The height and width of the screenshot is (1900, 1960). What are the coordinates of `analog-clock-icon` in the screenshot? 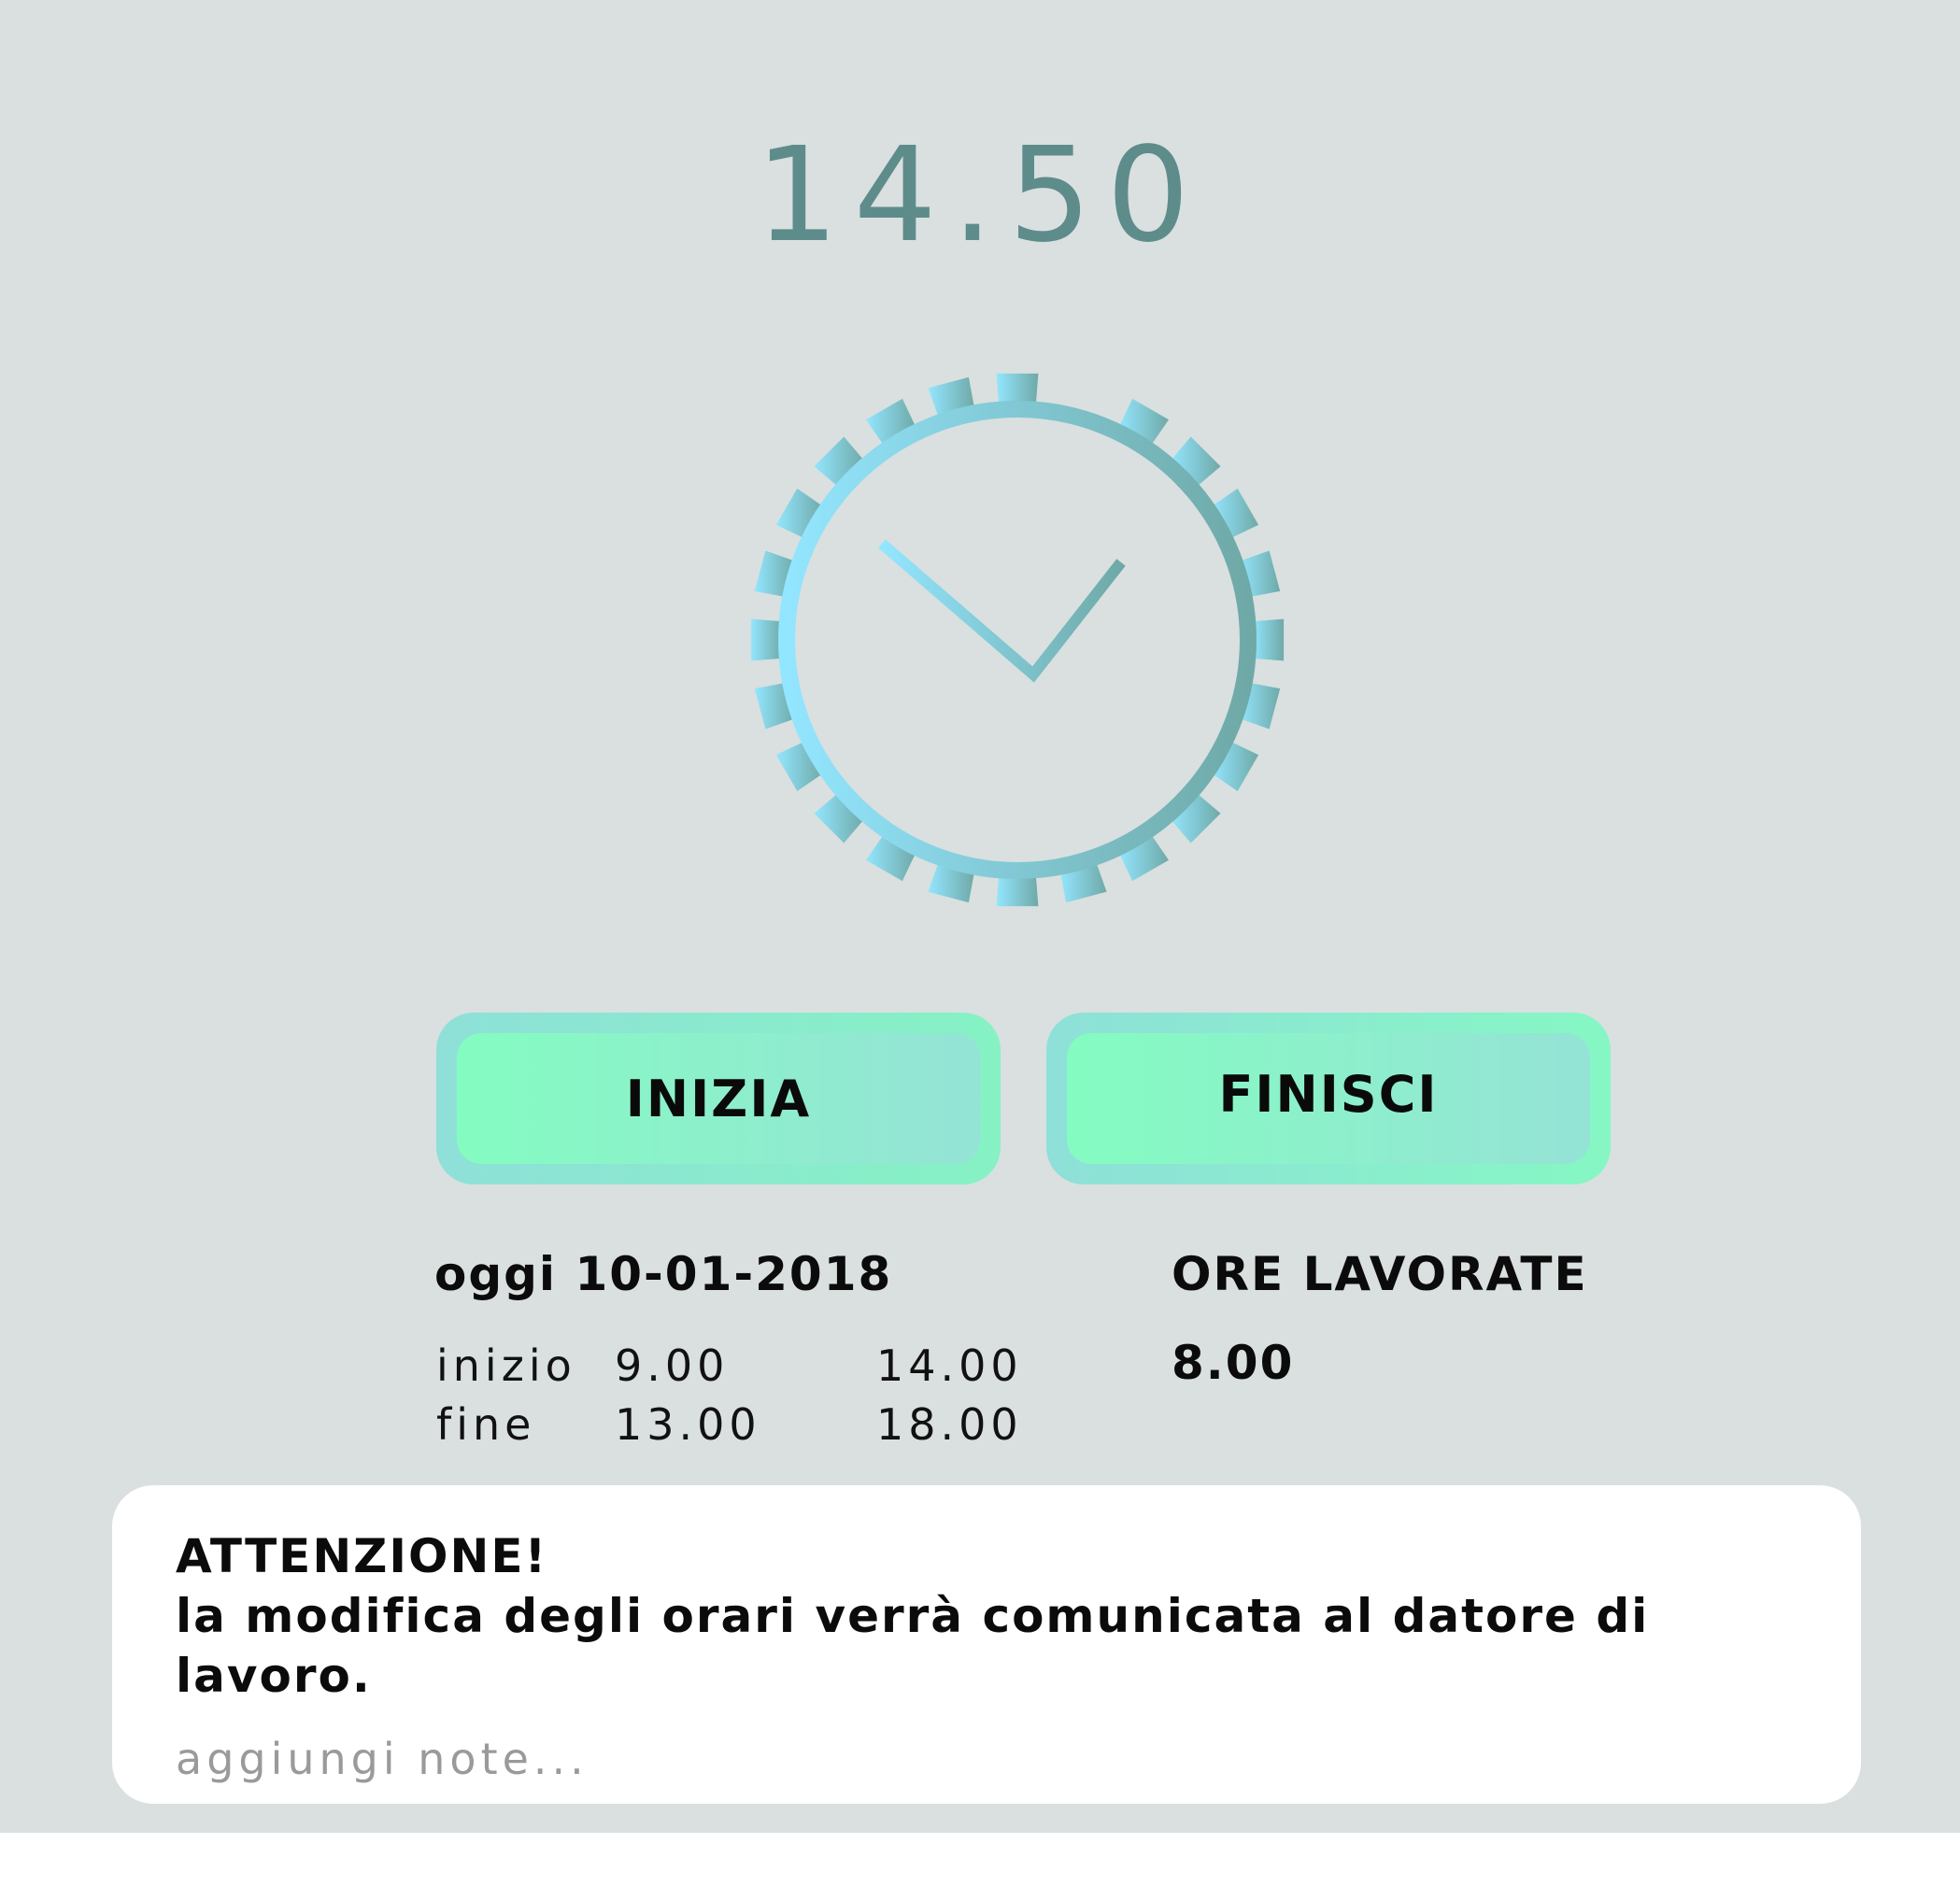 It's located at (1017, 640).